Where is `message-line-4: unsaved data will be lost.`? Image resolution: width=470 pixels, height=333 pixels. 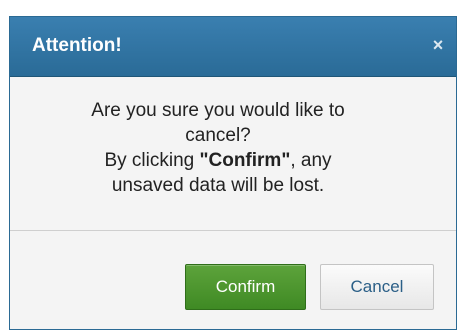
message-line-4: unsaved data will be lost. is located at coordinates (218, 185).